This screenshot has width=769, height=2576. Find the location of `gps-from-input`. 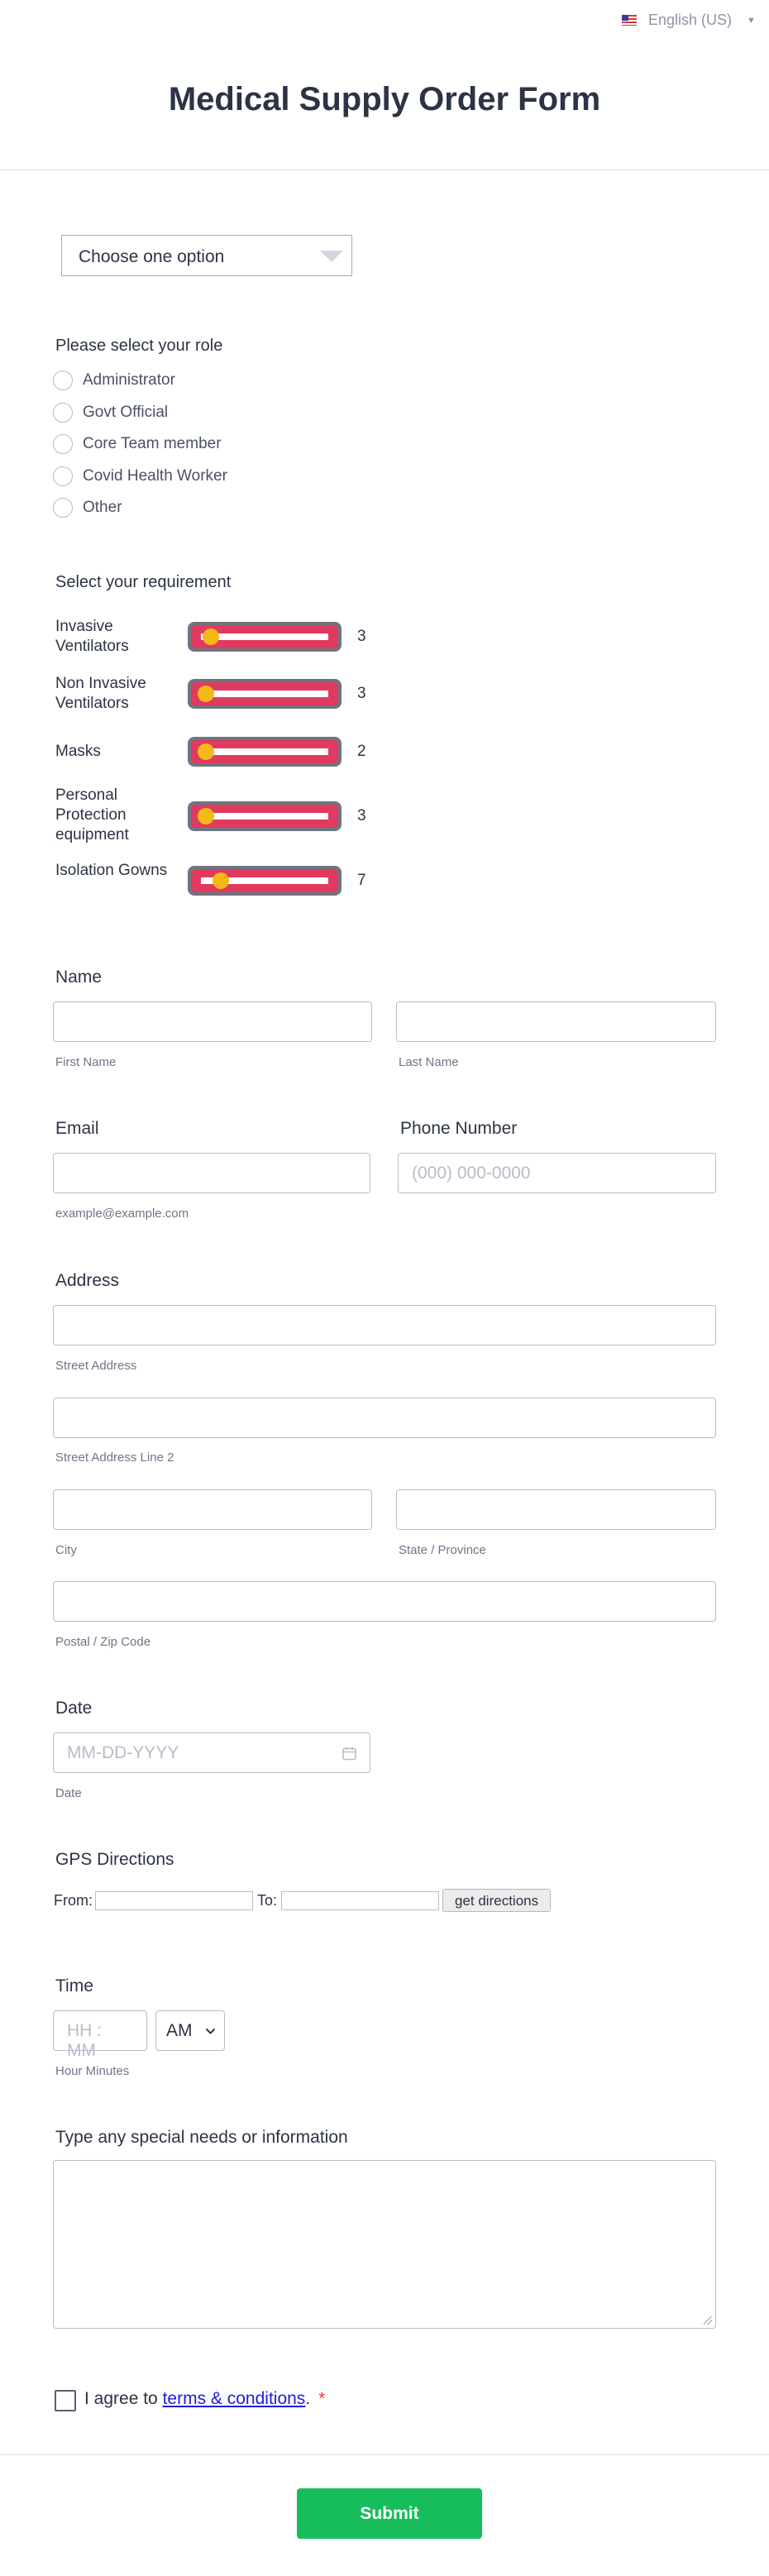

gps-from-input is located at coordinates (174, 1900).